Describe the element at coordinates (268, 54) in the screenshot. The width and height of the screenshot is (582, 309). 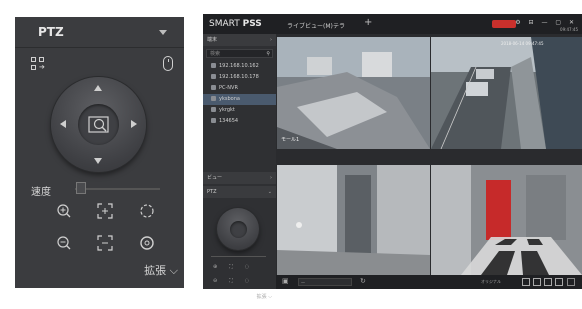
I see `search-icon: ⚲` at that location.